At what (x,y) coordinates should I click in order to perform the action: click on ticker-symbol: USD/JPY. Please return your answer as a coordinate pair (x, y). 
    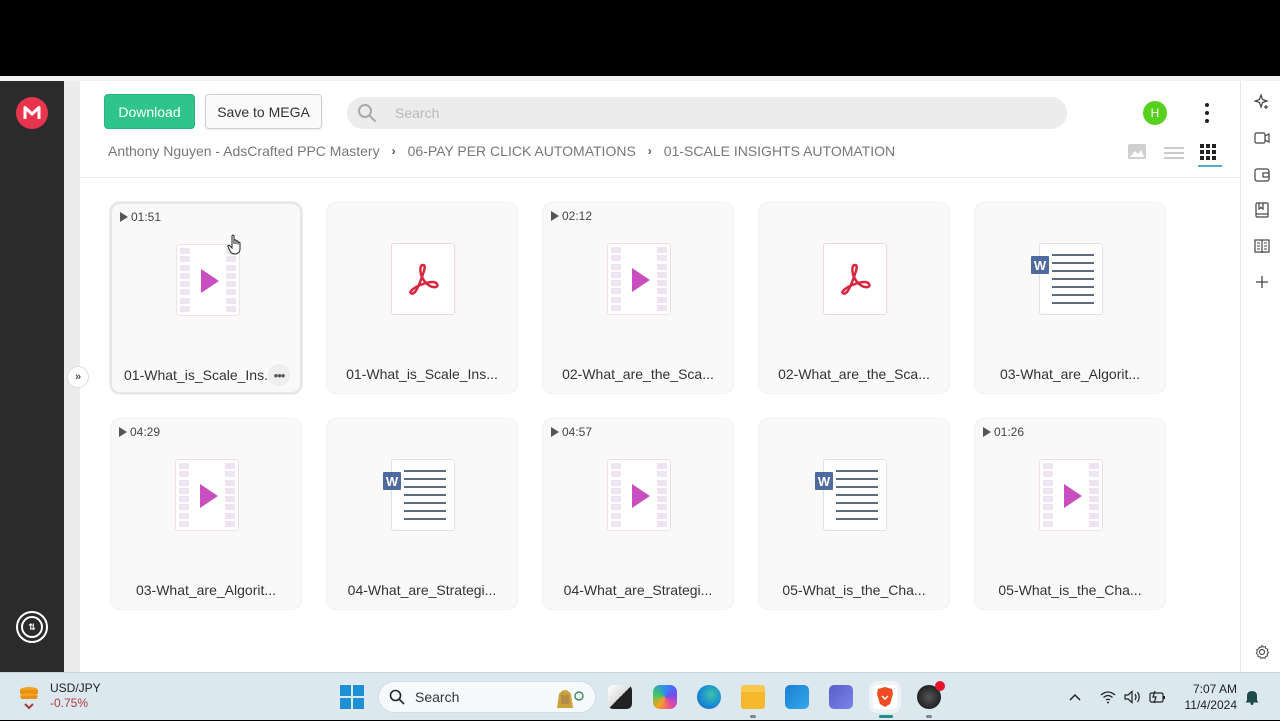
    Looking at the image, I should click on (75, 688).